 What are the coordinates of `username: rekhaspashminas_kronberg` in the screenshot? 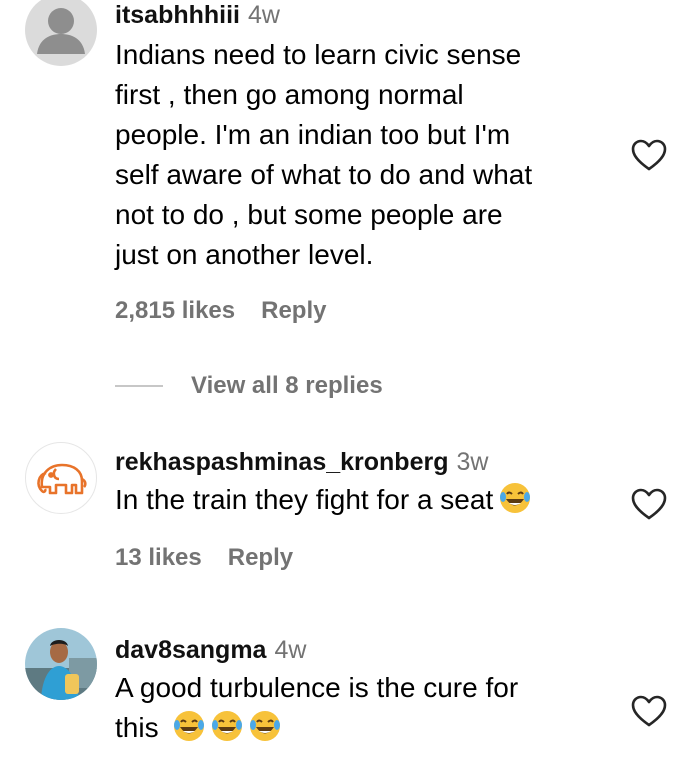 It's located at (281, 462).